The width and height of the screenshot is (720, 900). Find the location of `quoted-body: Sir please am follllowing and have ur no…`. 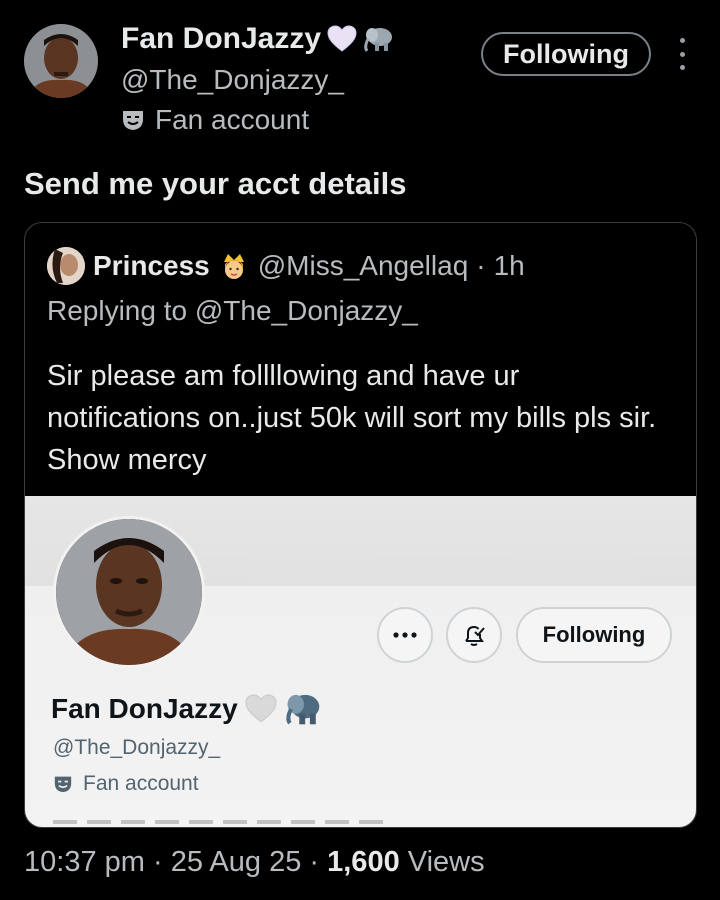

quoted-body: Sir please am follllowing and have ur no… is located at coordinates (352, 418).